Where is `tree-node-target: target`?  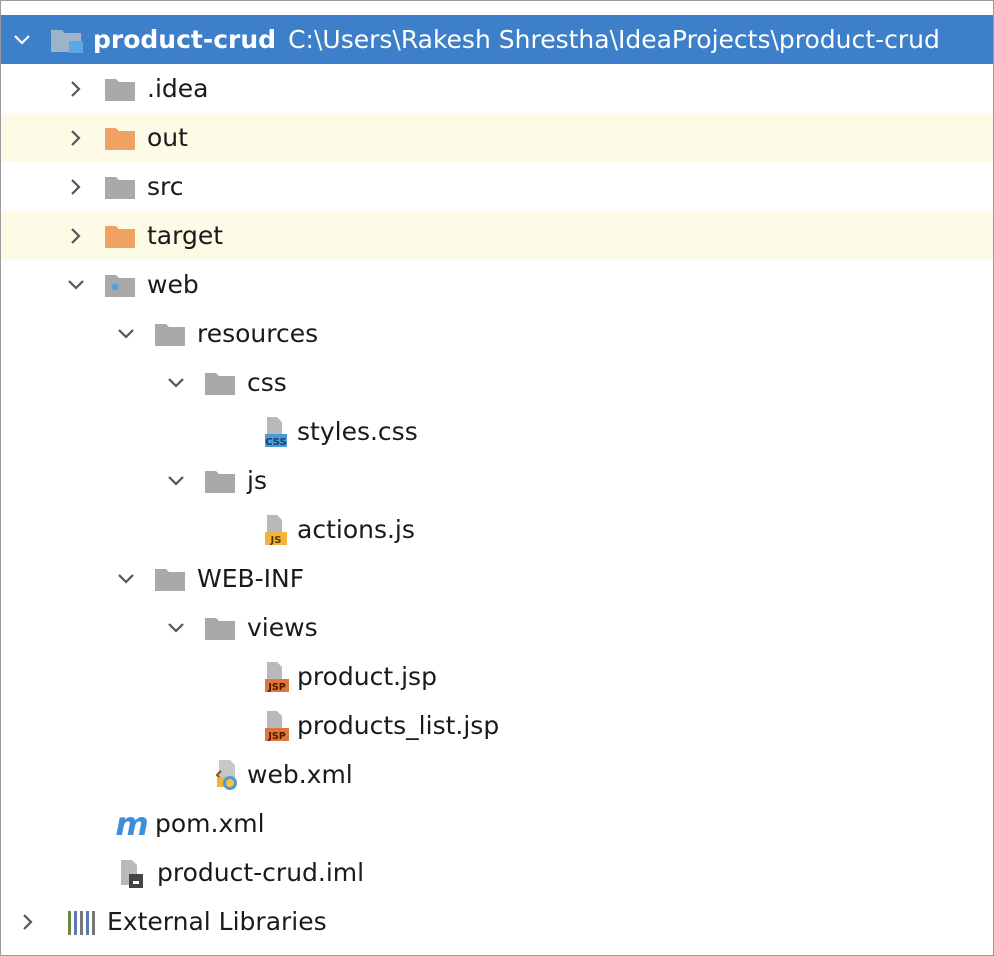
tree-node-target: target is located at coordinates (497, 235).